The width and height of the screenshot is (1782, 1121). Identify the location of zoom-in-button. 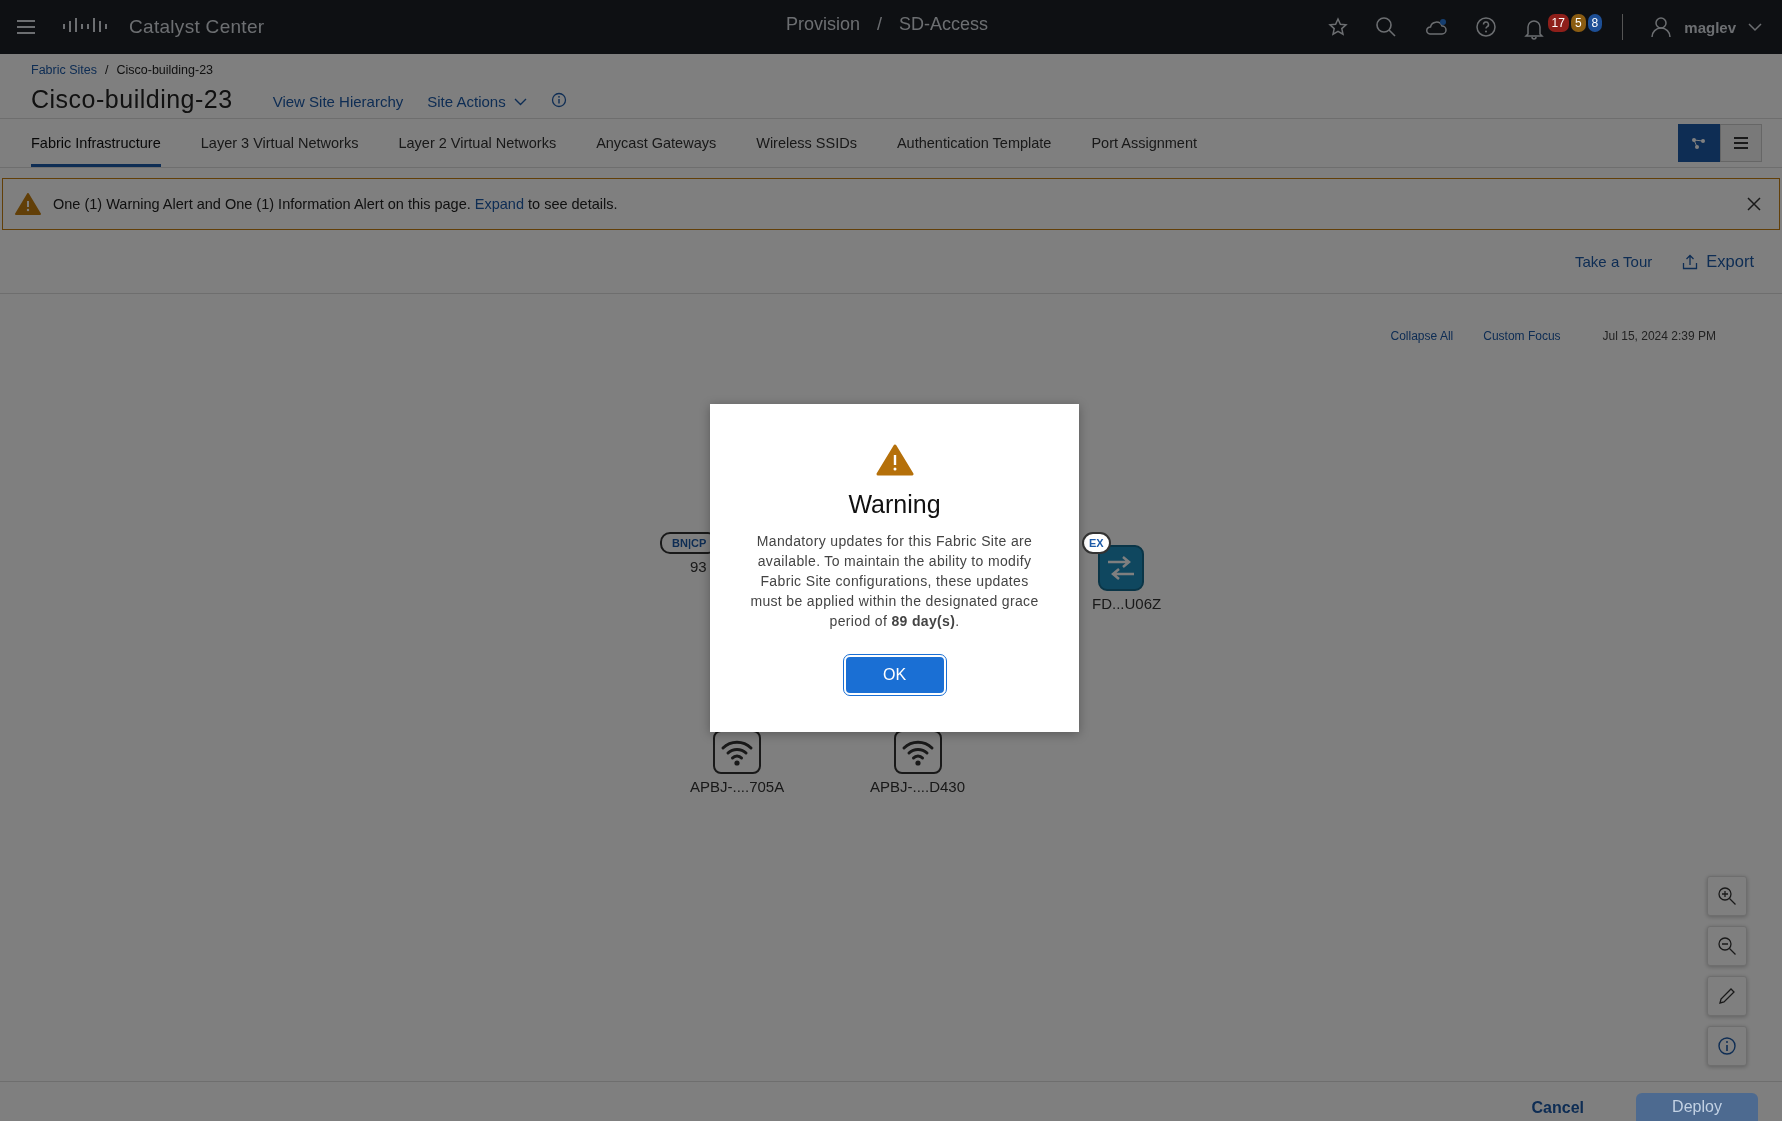
(1727, 896).